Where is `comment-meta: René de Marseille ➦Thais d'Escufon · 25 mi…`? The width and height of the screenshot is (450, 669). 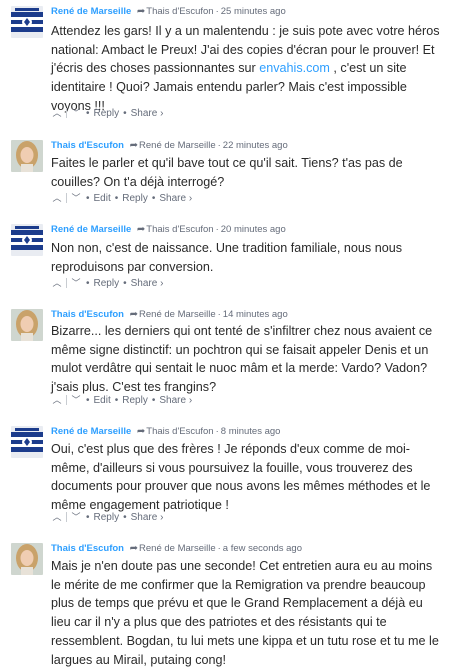
comment-meta: René de Marseille ➦Thais d'Escufon · 25 mi… is located at coordinates (168, 12).